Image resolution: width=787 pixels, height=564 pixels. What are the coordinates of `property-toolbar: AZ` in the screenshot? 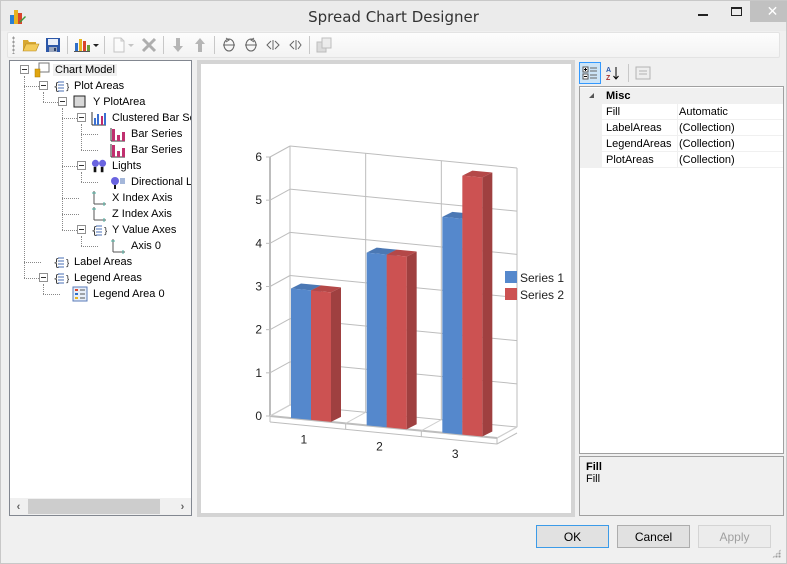 It's located at (681, 73).